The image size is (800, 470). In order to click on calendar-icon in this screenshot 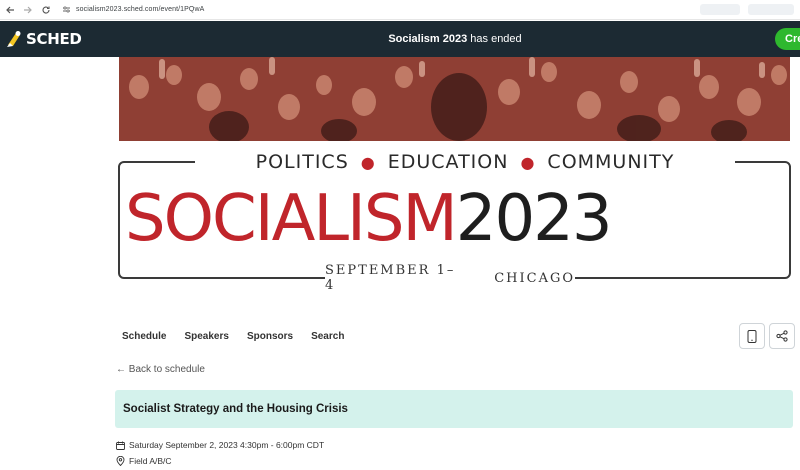, I will do `click(120, 445)`.